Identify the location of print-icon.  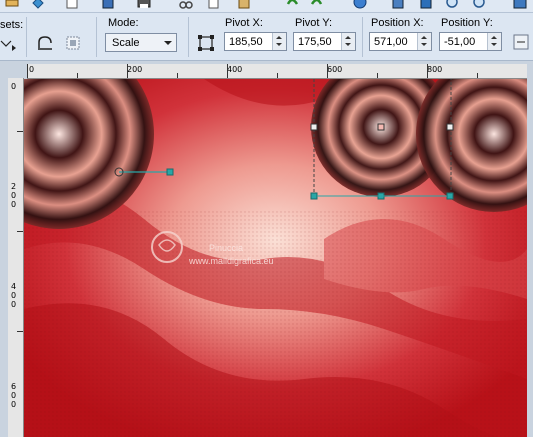
(144, 5).